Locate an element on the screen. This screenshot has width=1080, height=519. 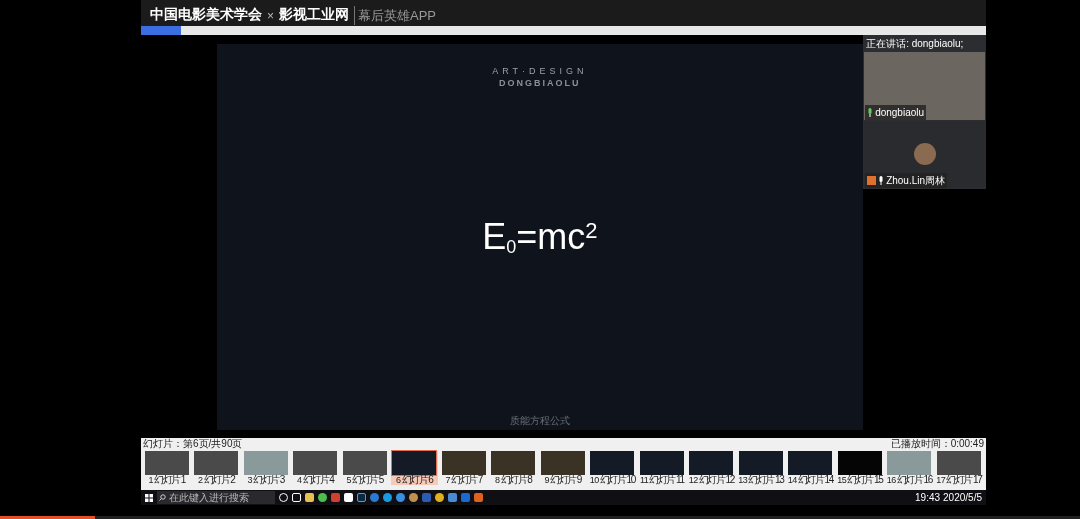
brand-subtitle: DONGBIAOLU is located at coordinates (540, 83).